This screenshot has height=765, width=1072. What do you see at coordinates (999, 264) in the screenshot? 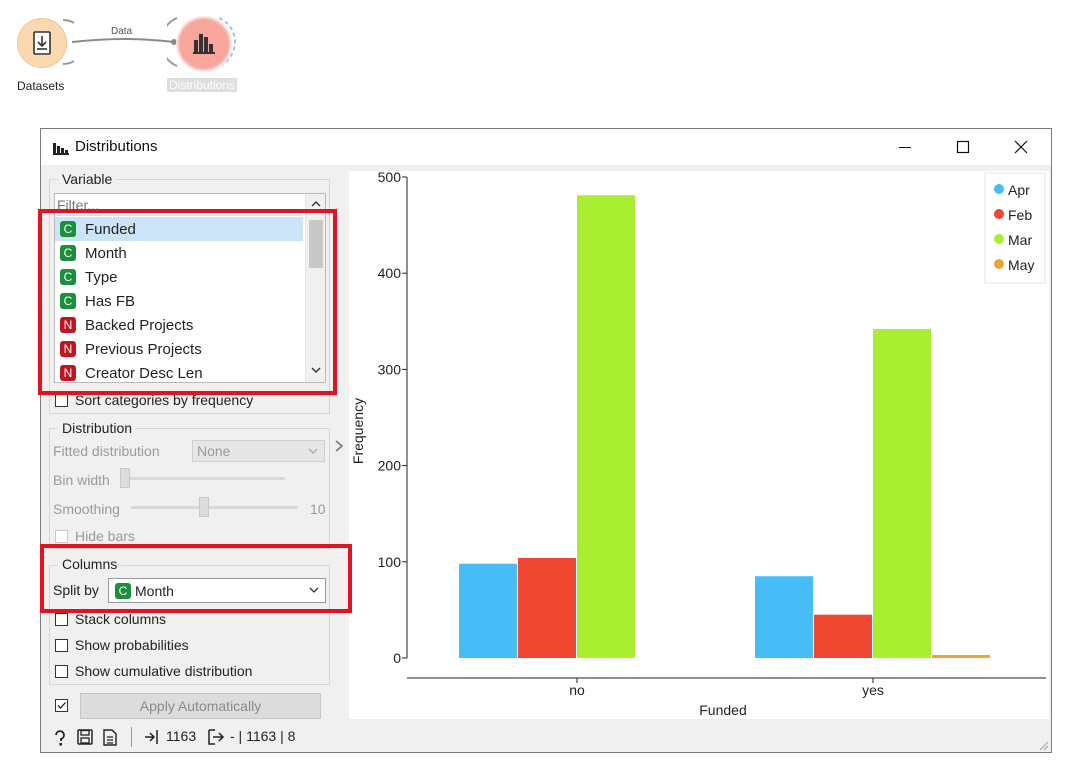
I see `legend-marker-May` at bounding box center [999, 264].